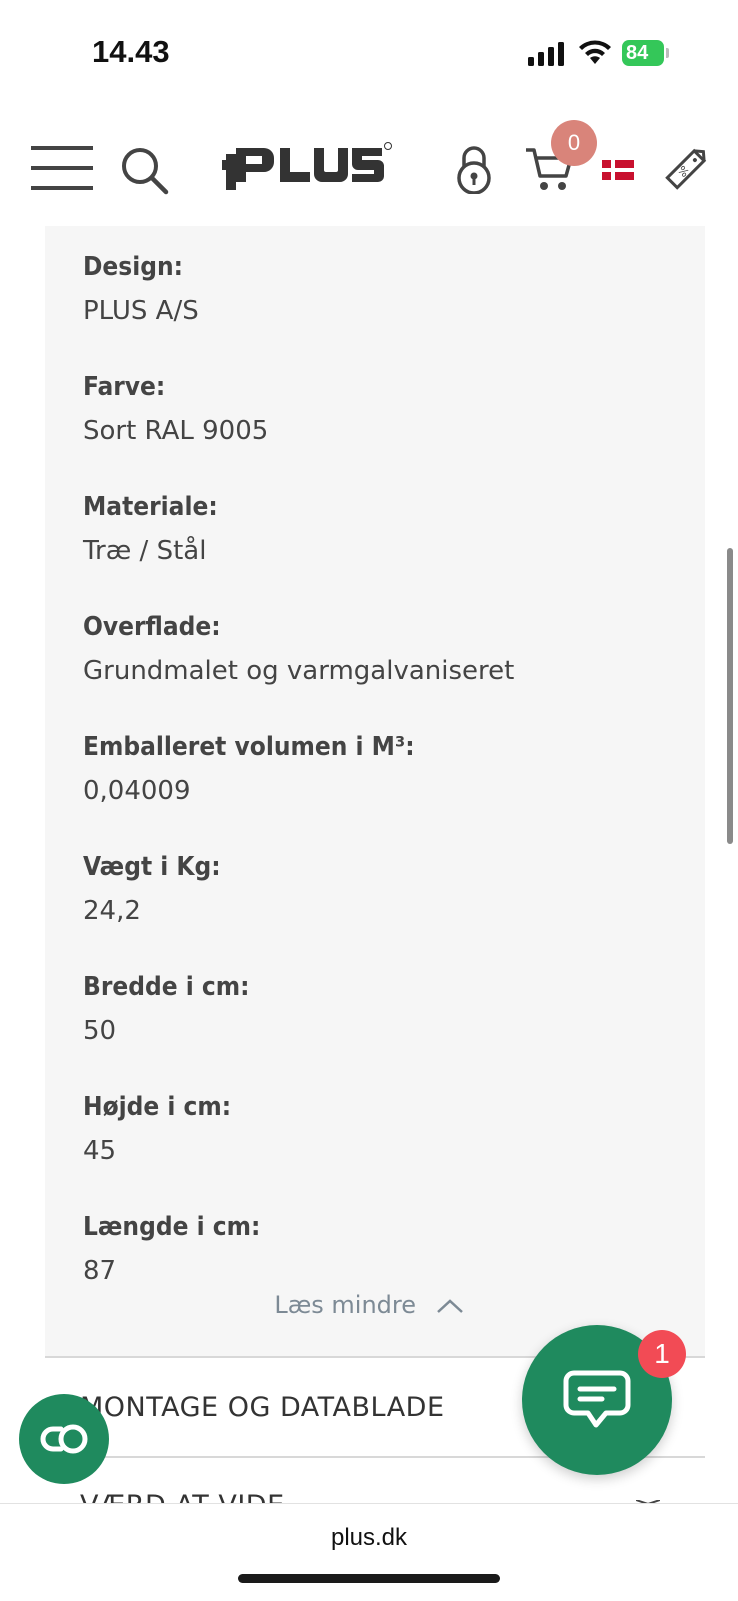 The width and height of the screenshot is (738, 1601). I want to click on link-toggle-icon, so click(64, 1439).